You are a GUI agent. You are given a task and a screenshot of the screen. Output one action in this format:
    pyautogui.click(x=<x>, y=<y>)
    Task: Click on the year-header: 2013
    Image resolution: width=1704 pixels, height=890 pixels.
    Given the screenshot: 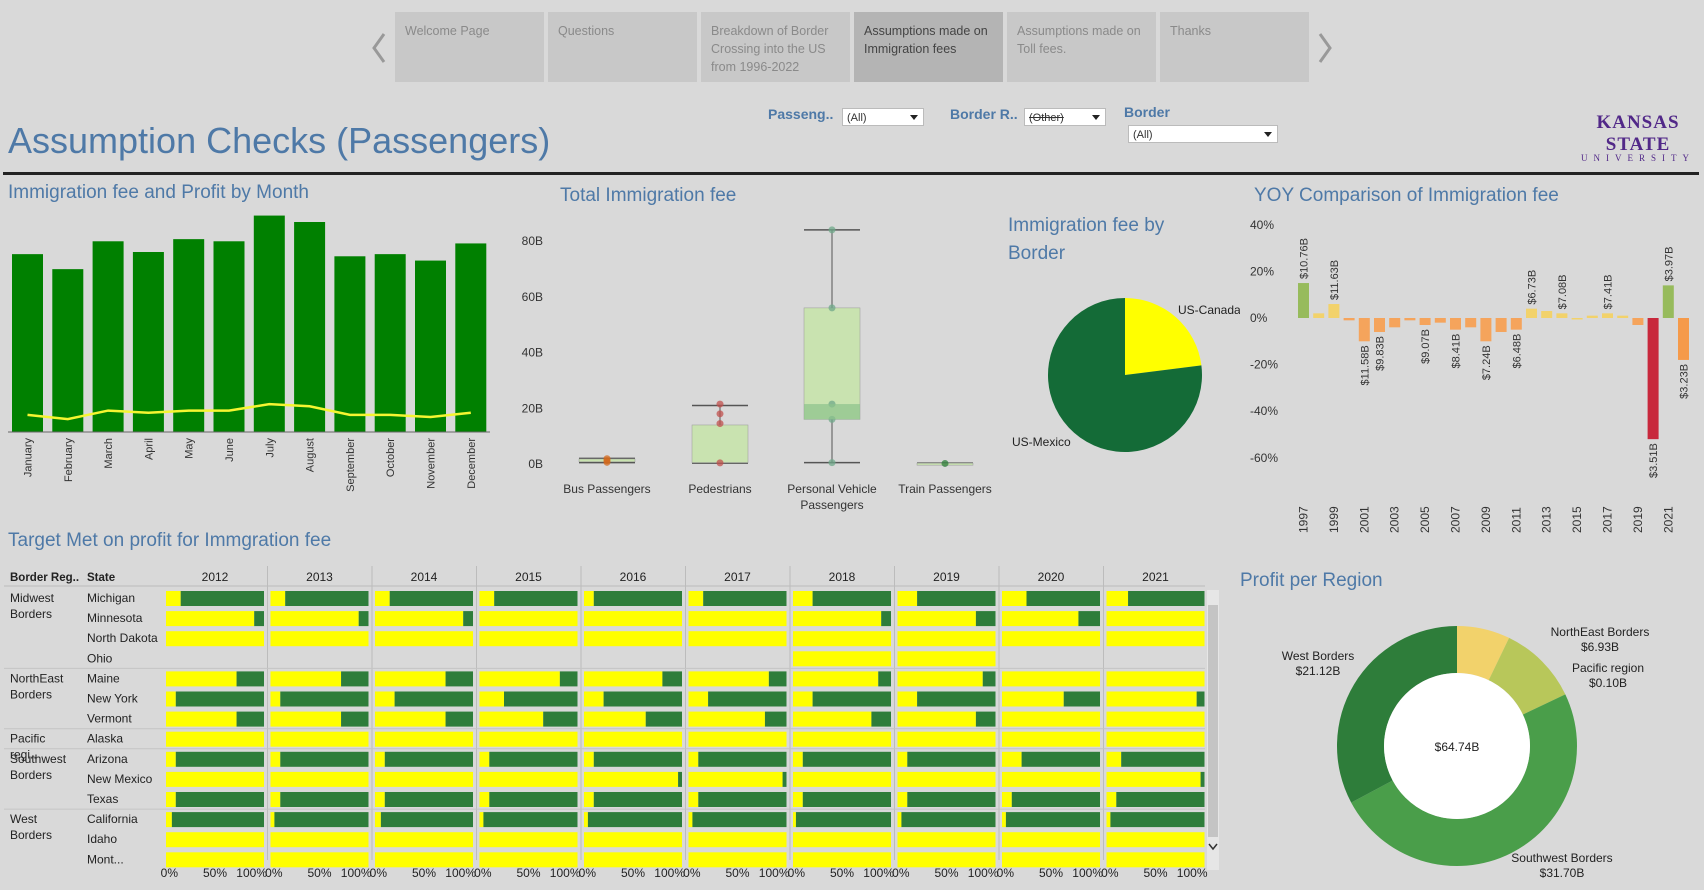 What is the action you would take?
    pyautogui.click(x=319, y=577)
    